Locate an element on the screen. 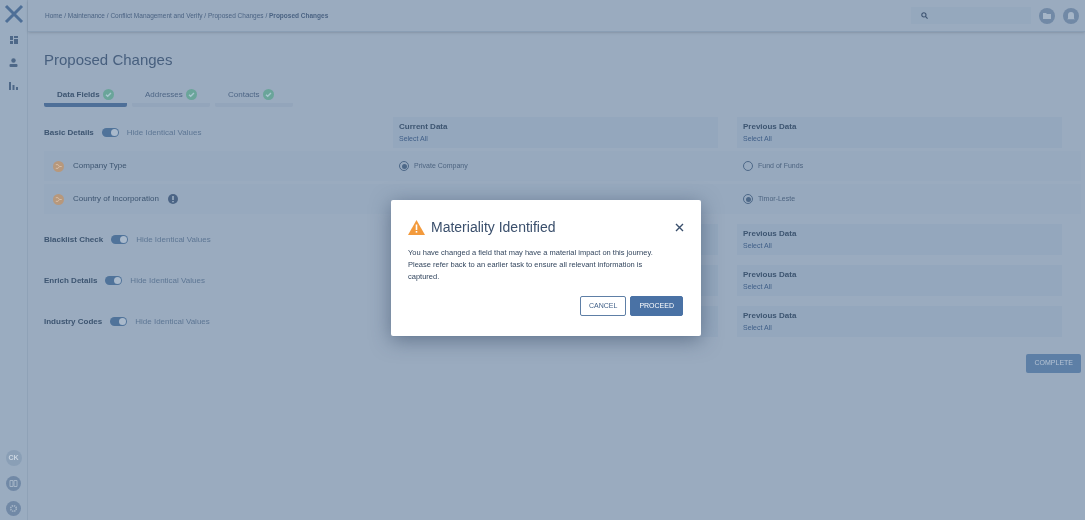 The image size is (1085, 520). warning-icon is located at coordinates (416, 227).